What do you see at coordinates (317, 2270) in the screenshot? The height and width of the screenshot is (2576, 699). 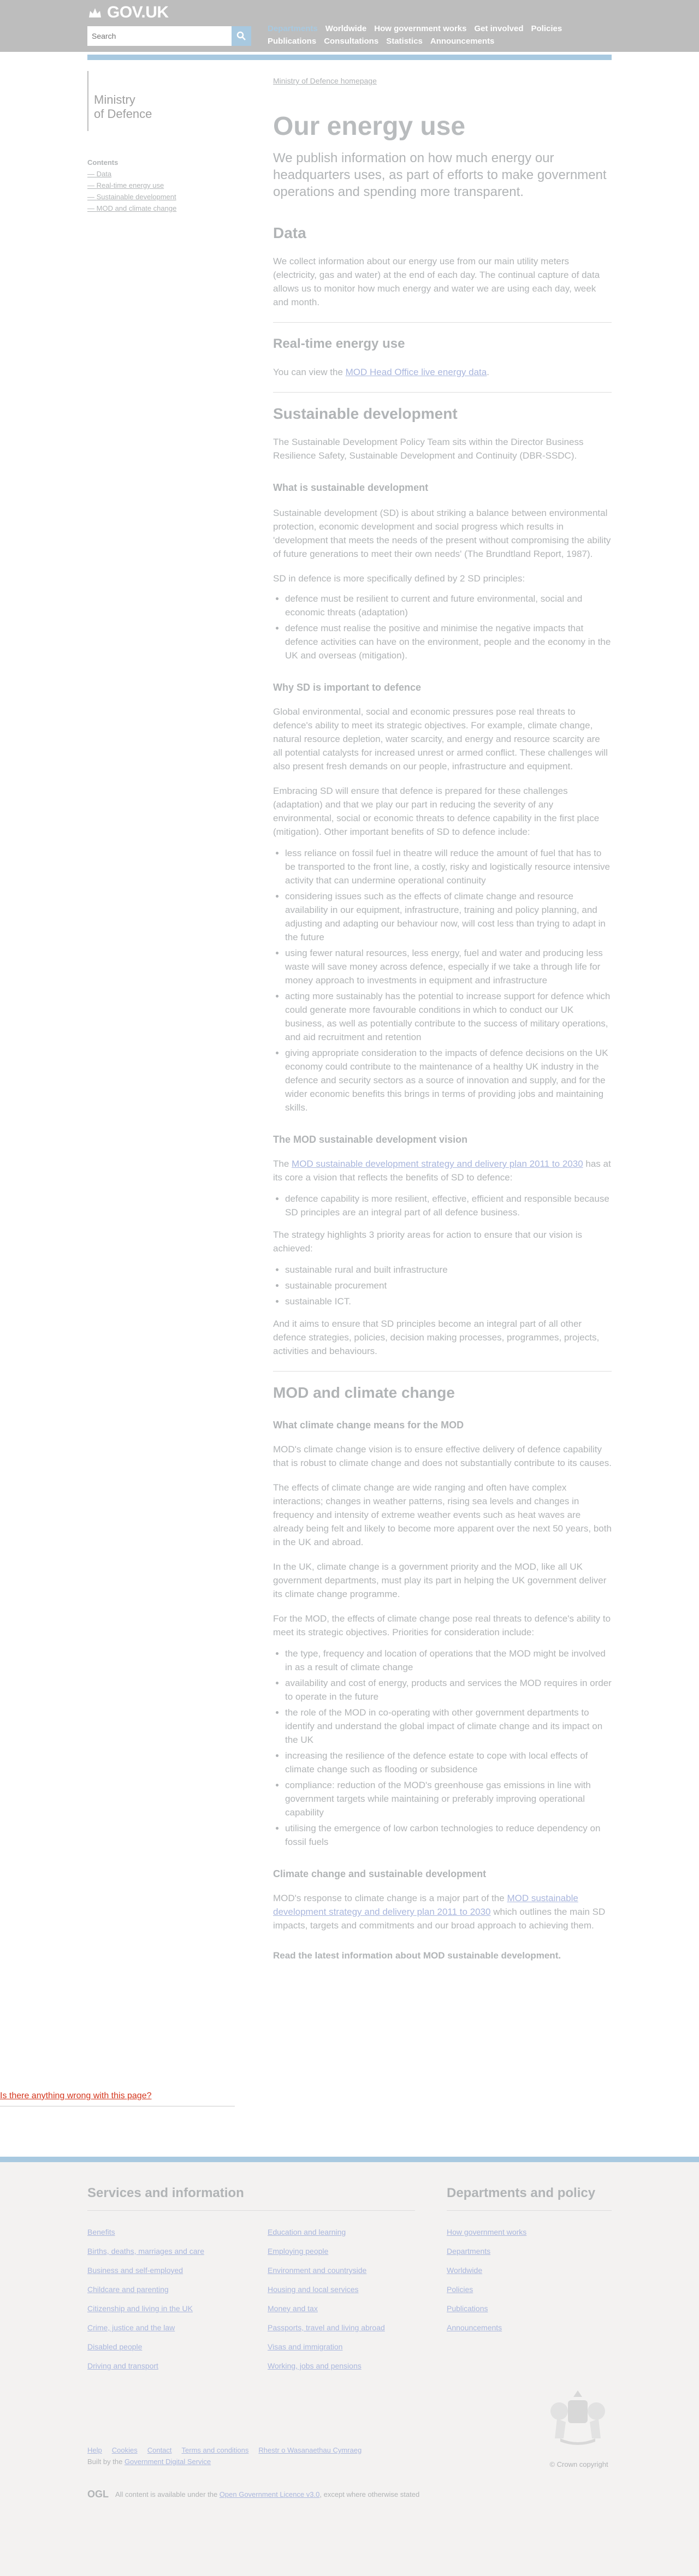 I see `footer-link: Environment and countryside` at bounding box center [317, 2270].